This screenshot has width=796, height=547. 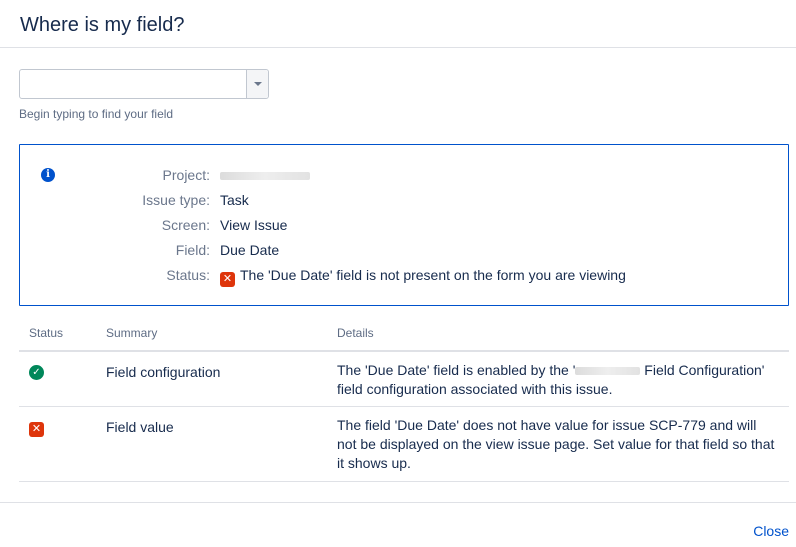 I want to click on success-check-icon: ✓, so click(x=36, y=372).